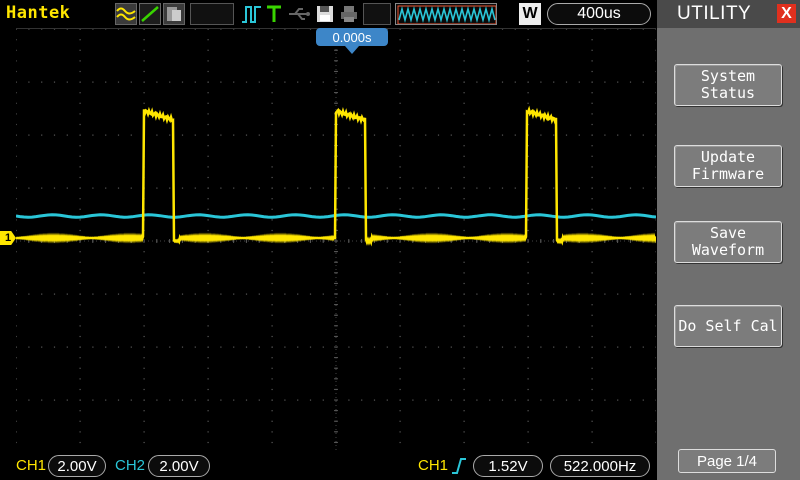 Image resolution: width=800 pixels, height=480 pixels. What do you see at coordinates (433, 465) in the screenshot?
I see `trigger-source-label: CH1` at bounding box center [433, 465].